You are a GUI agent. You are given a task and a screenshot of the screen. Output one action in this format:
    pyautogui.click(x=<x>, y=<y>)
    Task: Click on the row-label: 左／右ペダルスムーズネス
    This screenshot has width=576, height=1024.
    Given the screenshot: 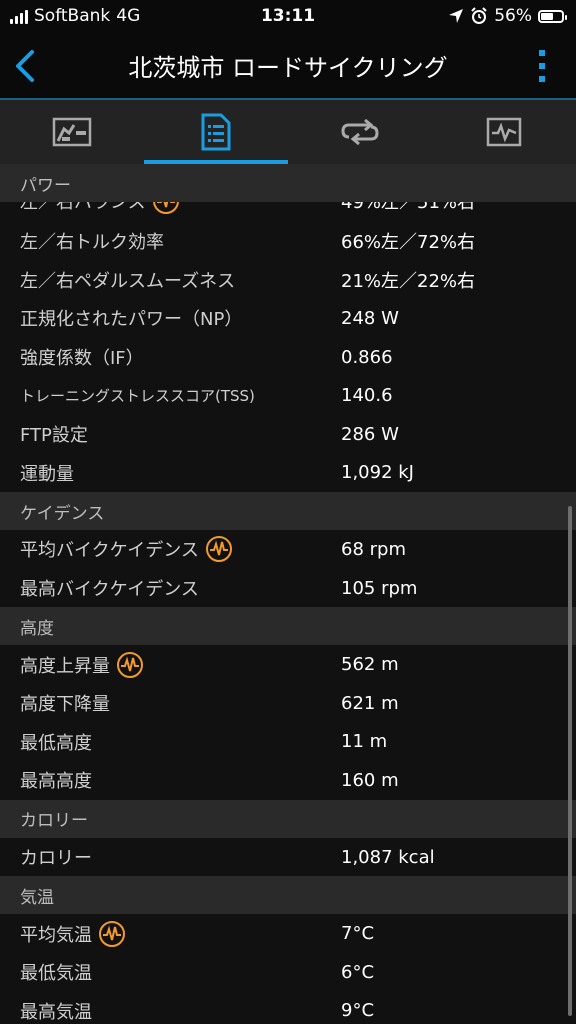 What is the action you would take?
    pyautogui.click(x=128, y=281)
    